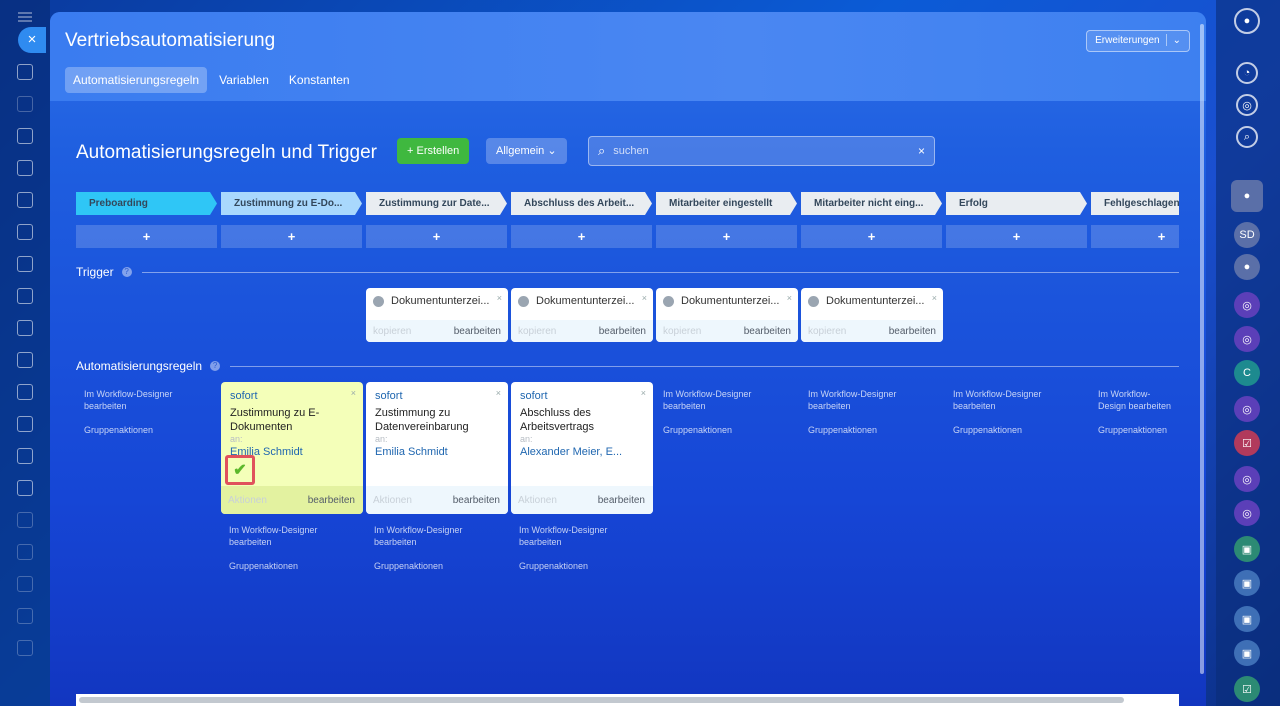 This screenshot has width=1280, height=706. What do you see at coordinates (1138, 400) in the screenshot?
I see `workflow-designer-link: Im Workflow-Design bearbeiten` at bounding box center [1138, 400].